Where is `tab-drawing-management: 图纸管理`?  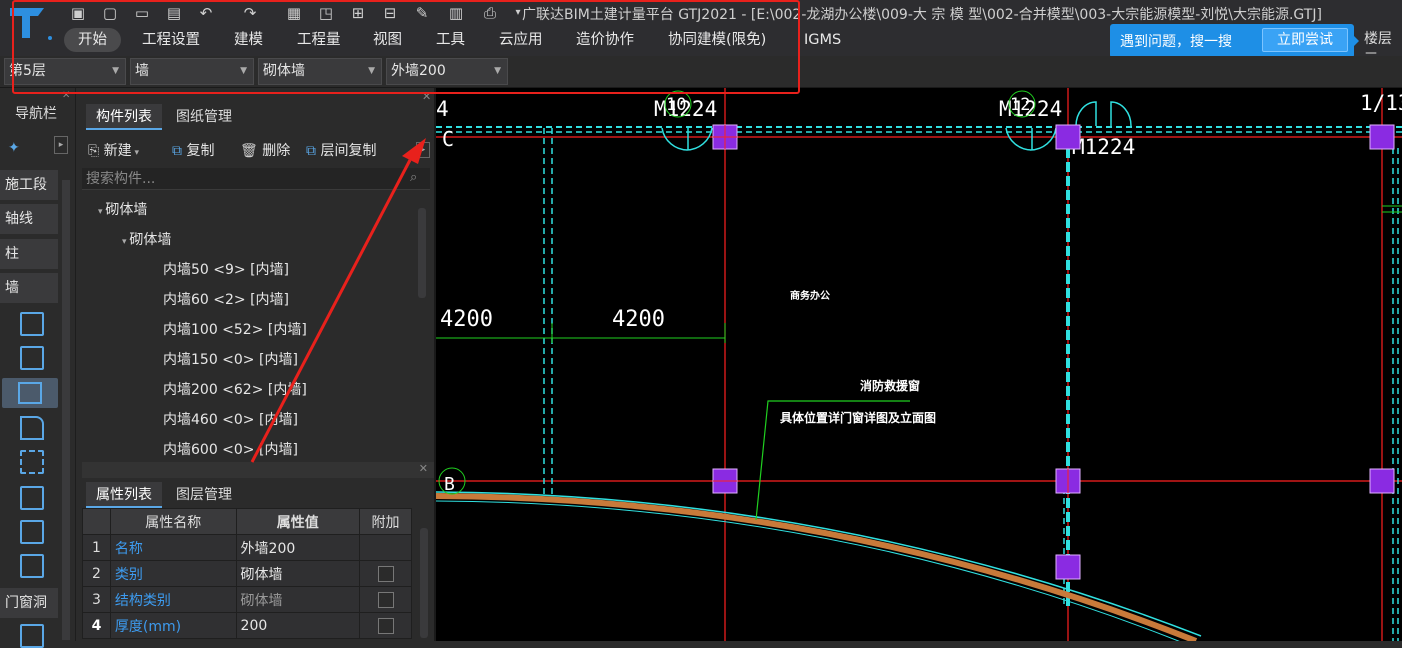
tab-drawing-management: 图纸管理 is located at coordinates (204, 117).